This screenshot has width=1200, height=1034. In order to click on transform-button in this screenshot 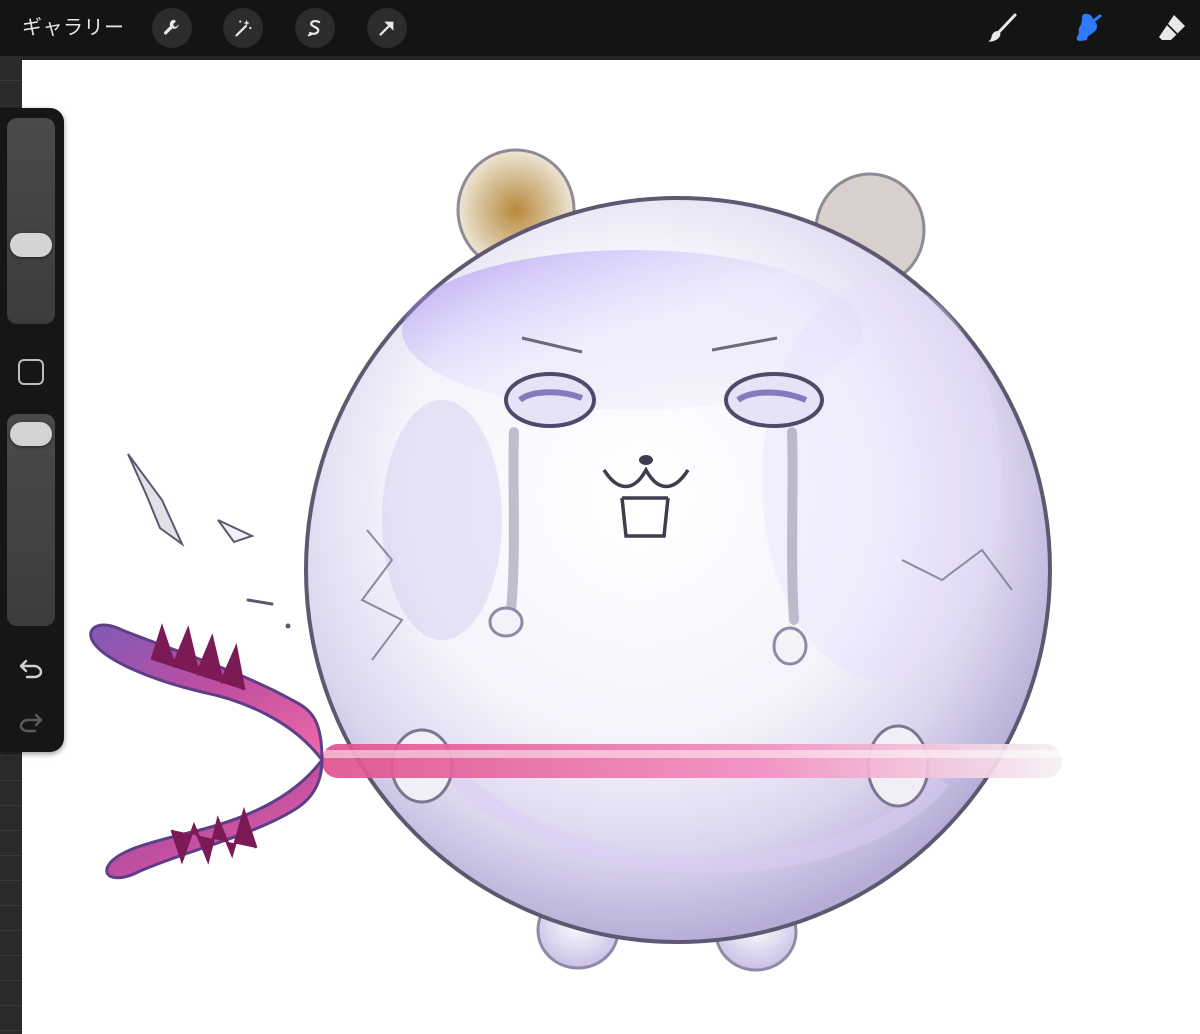, I will do `click(387, 28)`.